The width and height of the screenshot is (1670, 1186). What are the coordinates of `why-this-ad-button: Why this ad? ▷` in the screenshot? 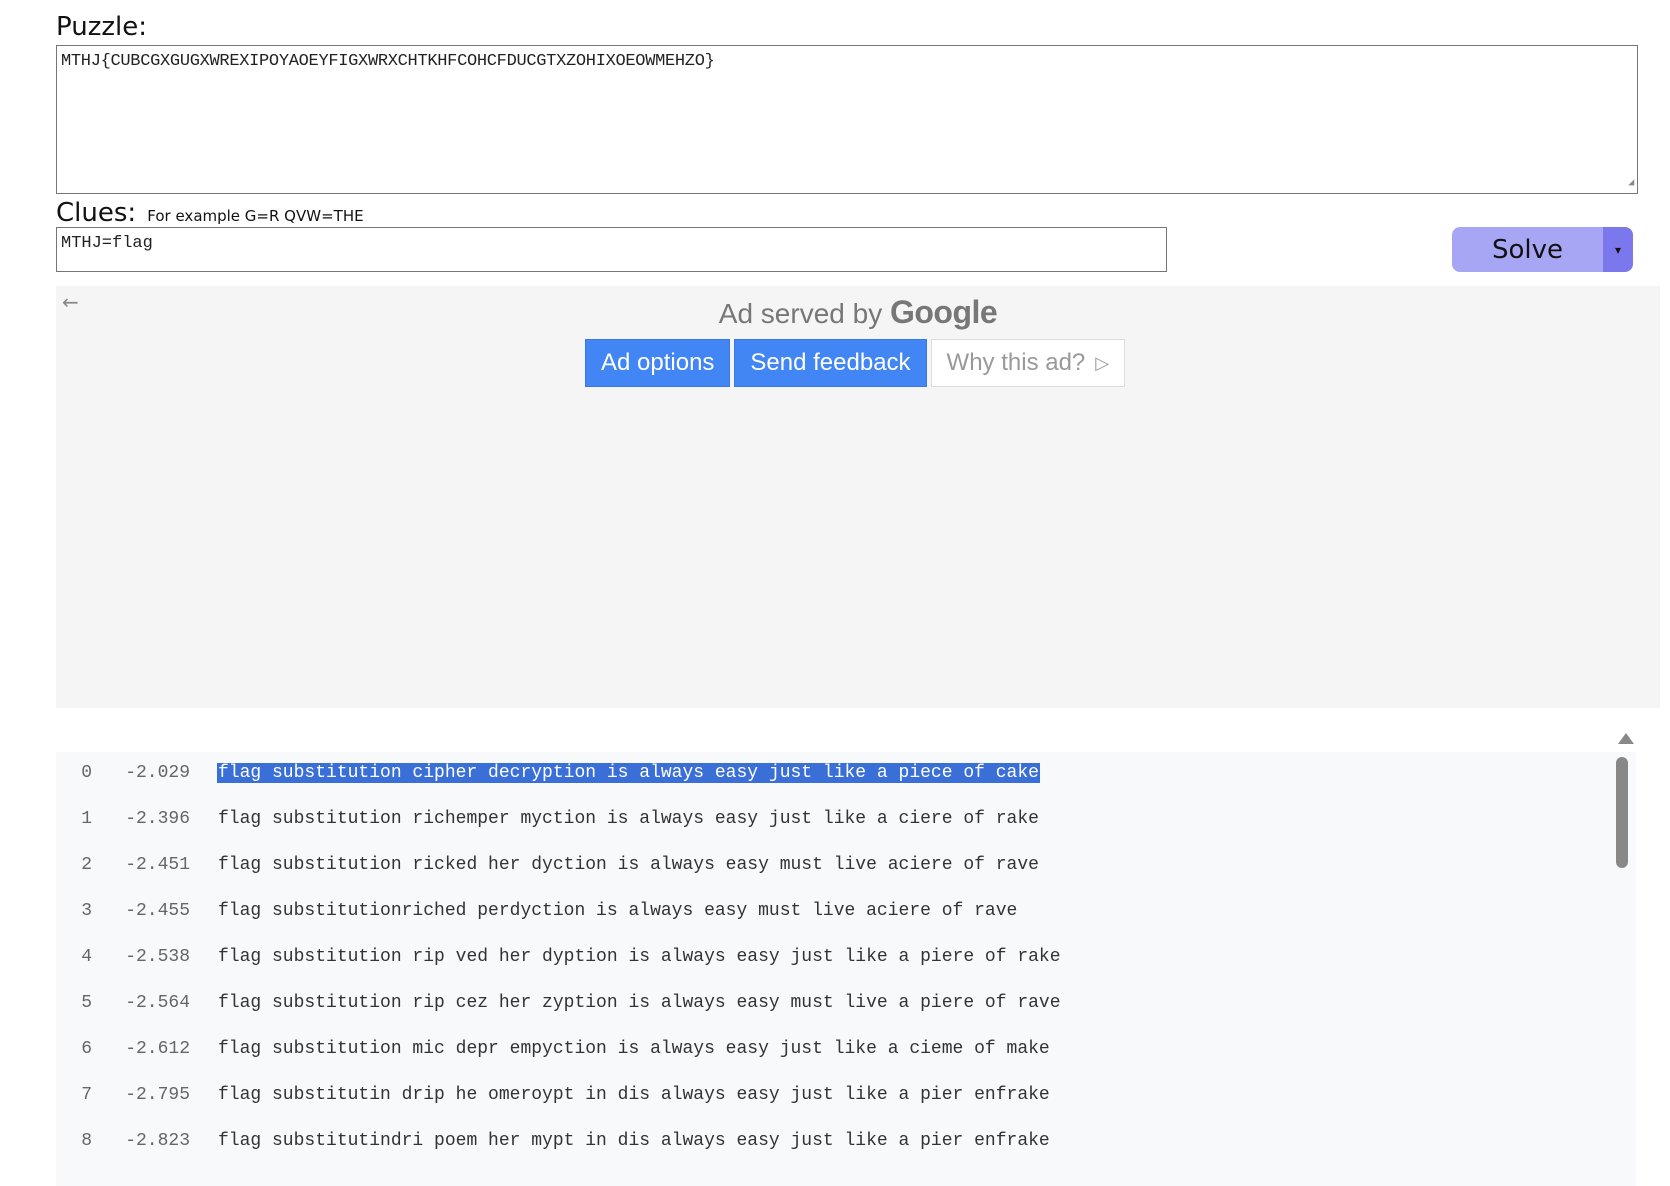 It's located at (1028, 363).